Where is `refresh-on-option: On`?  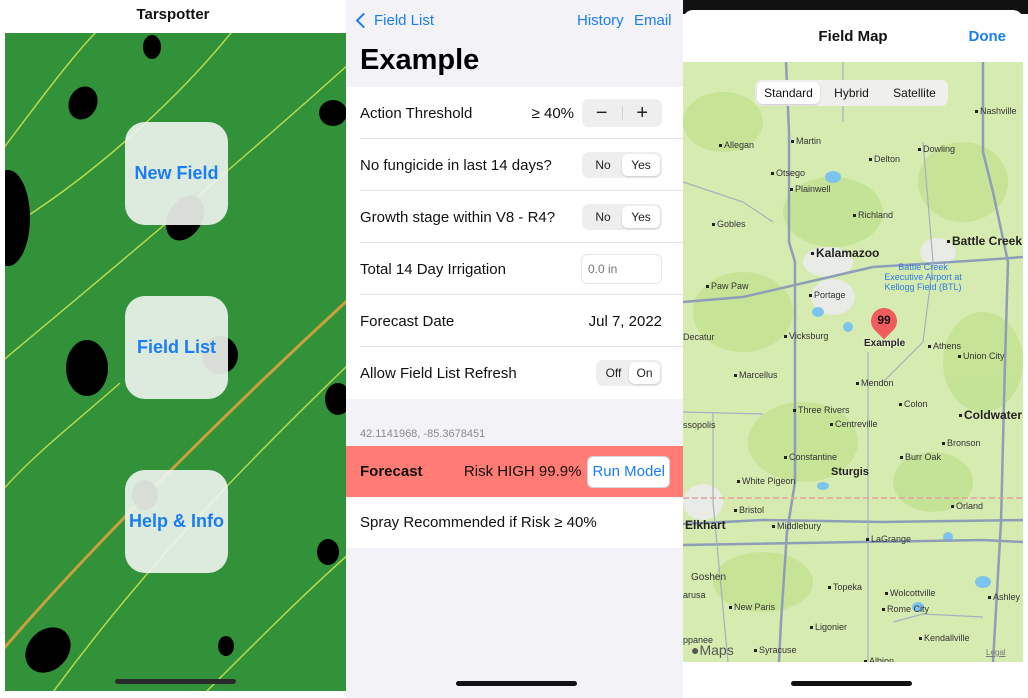 refresh-on-option: On is located at coordinates (644, 373).